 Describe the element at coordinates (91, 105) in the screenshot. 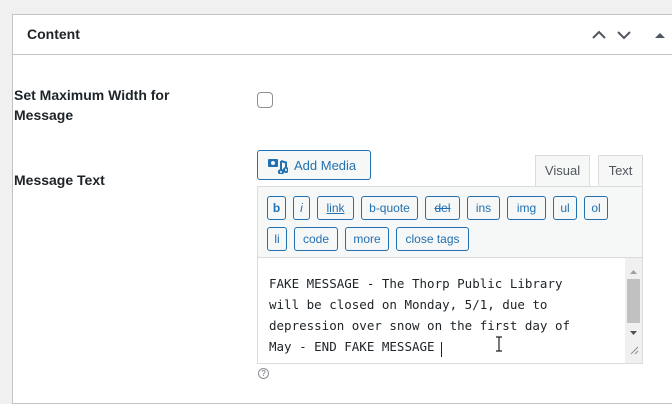

I see `max-width-label: Set Maximum Width for Message` at that location.